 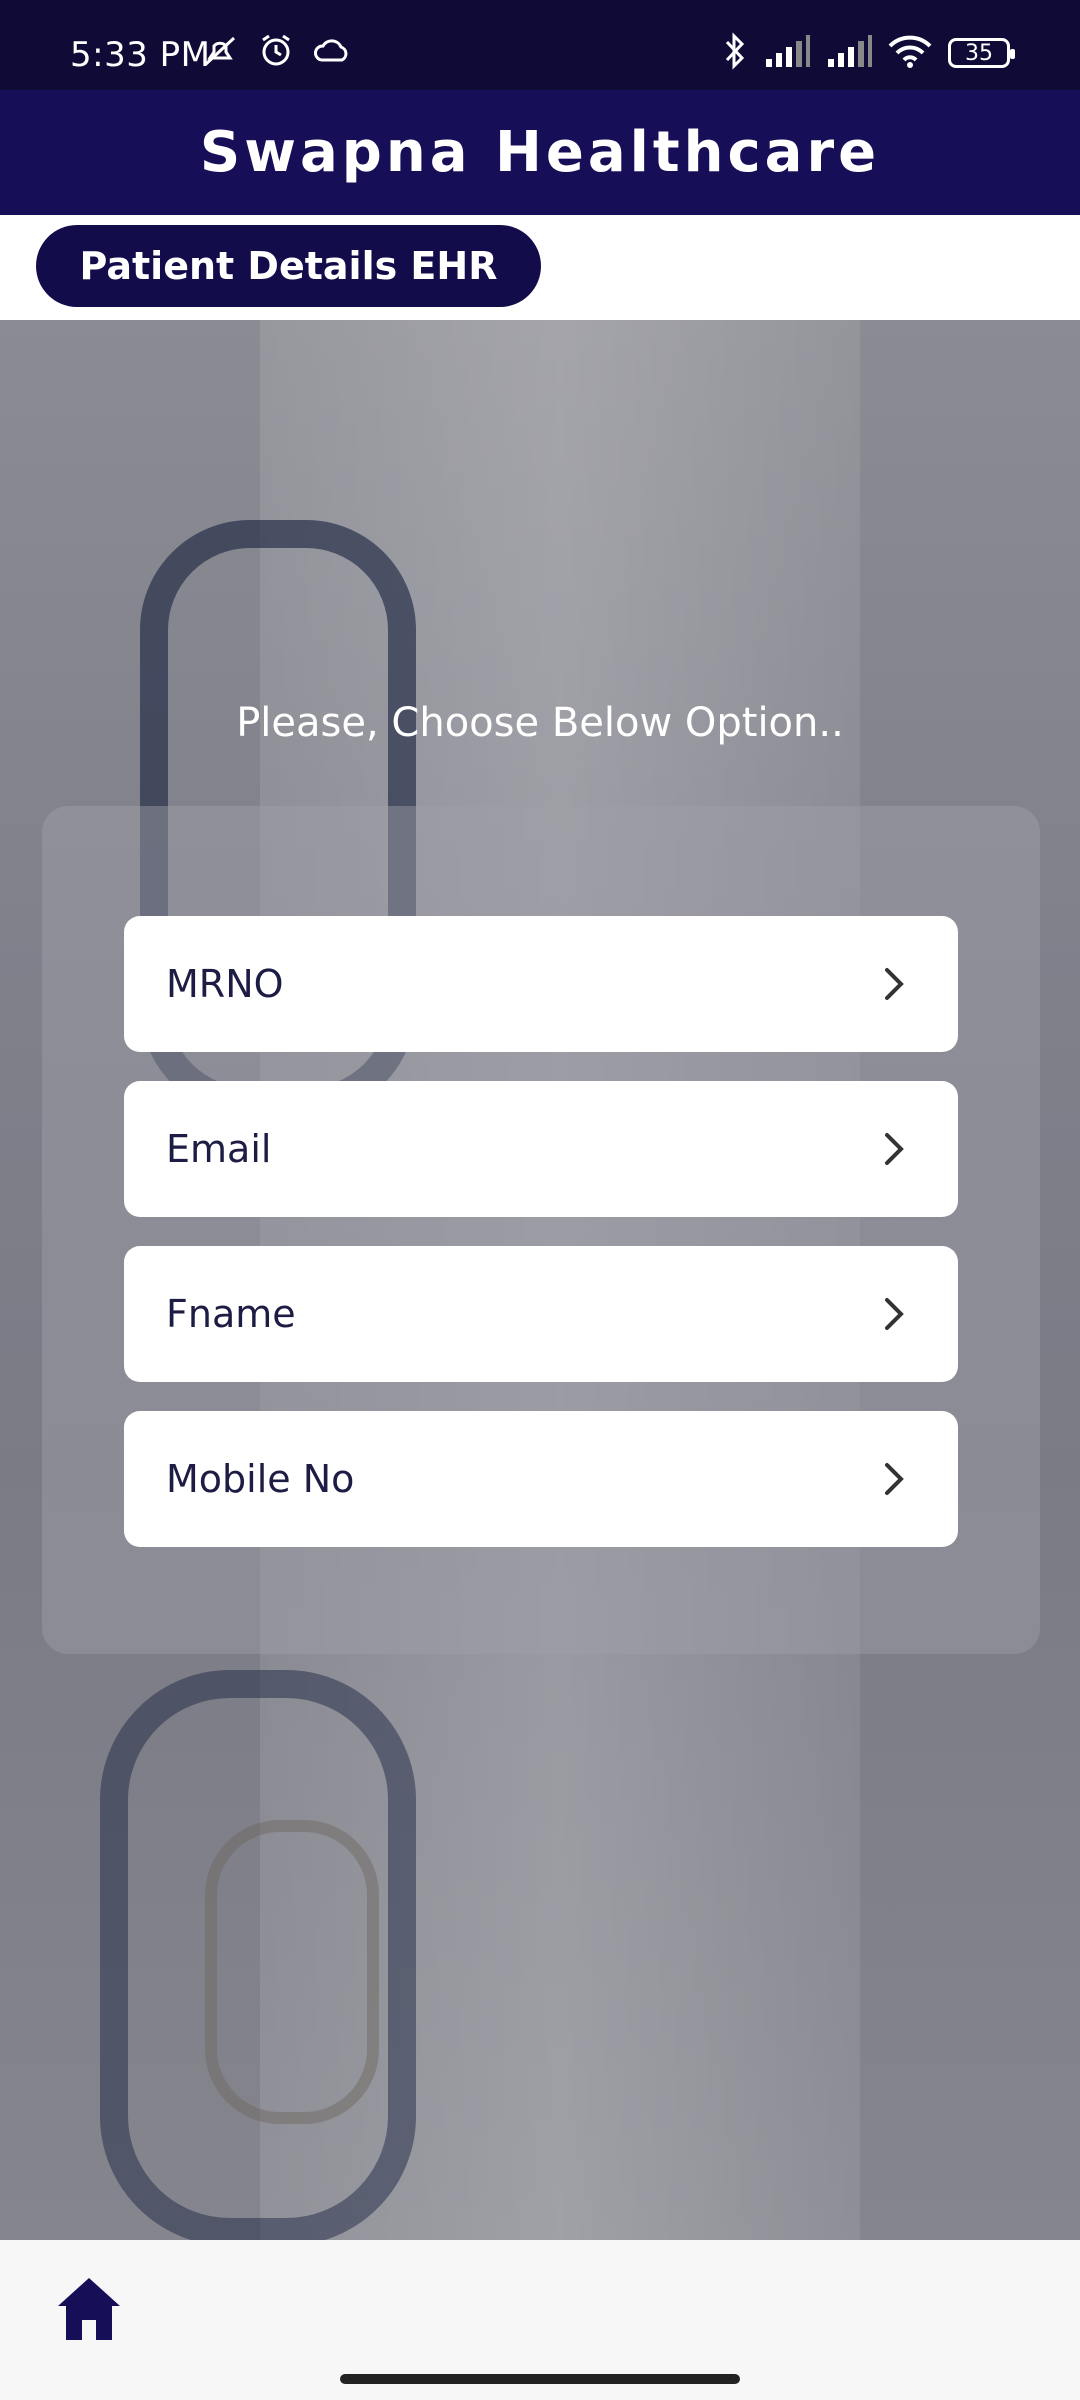 I want to click on mute-icon, so click(x=220, y=53).